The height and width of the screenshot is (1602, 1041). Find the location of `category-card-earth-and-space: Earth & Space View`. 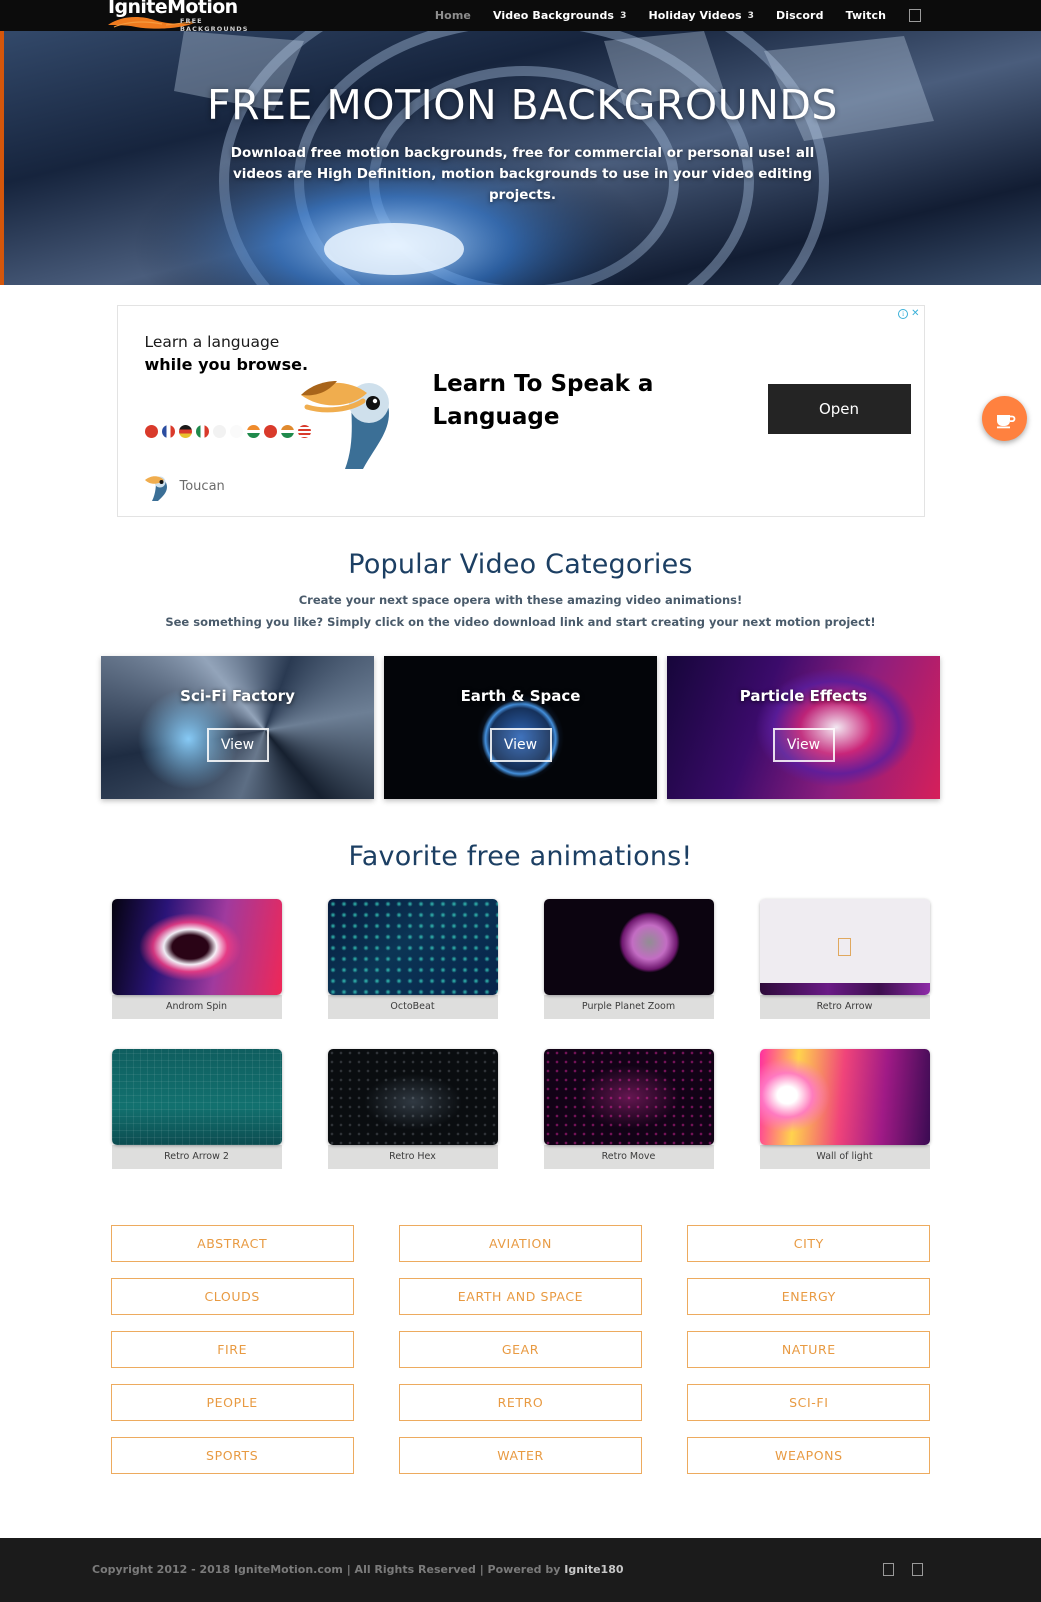

category-card-earth-and-space: Earth & Space View is located at coordinates (520, 727).